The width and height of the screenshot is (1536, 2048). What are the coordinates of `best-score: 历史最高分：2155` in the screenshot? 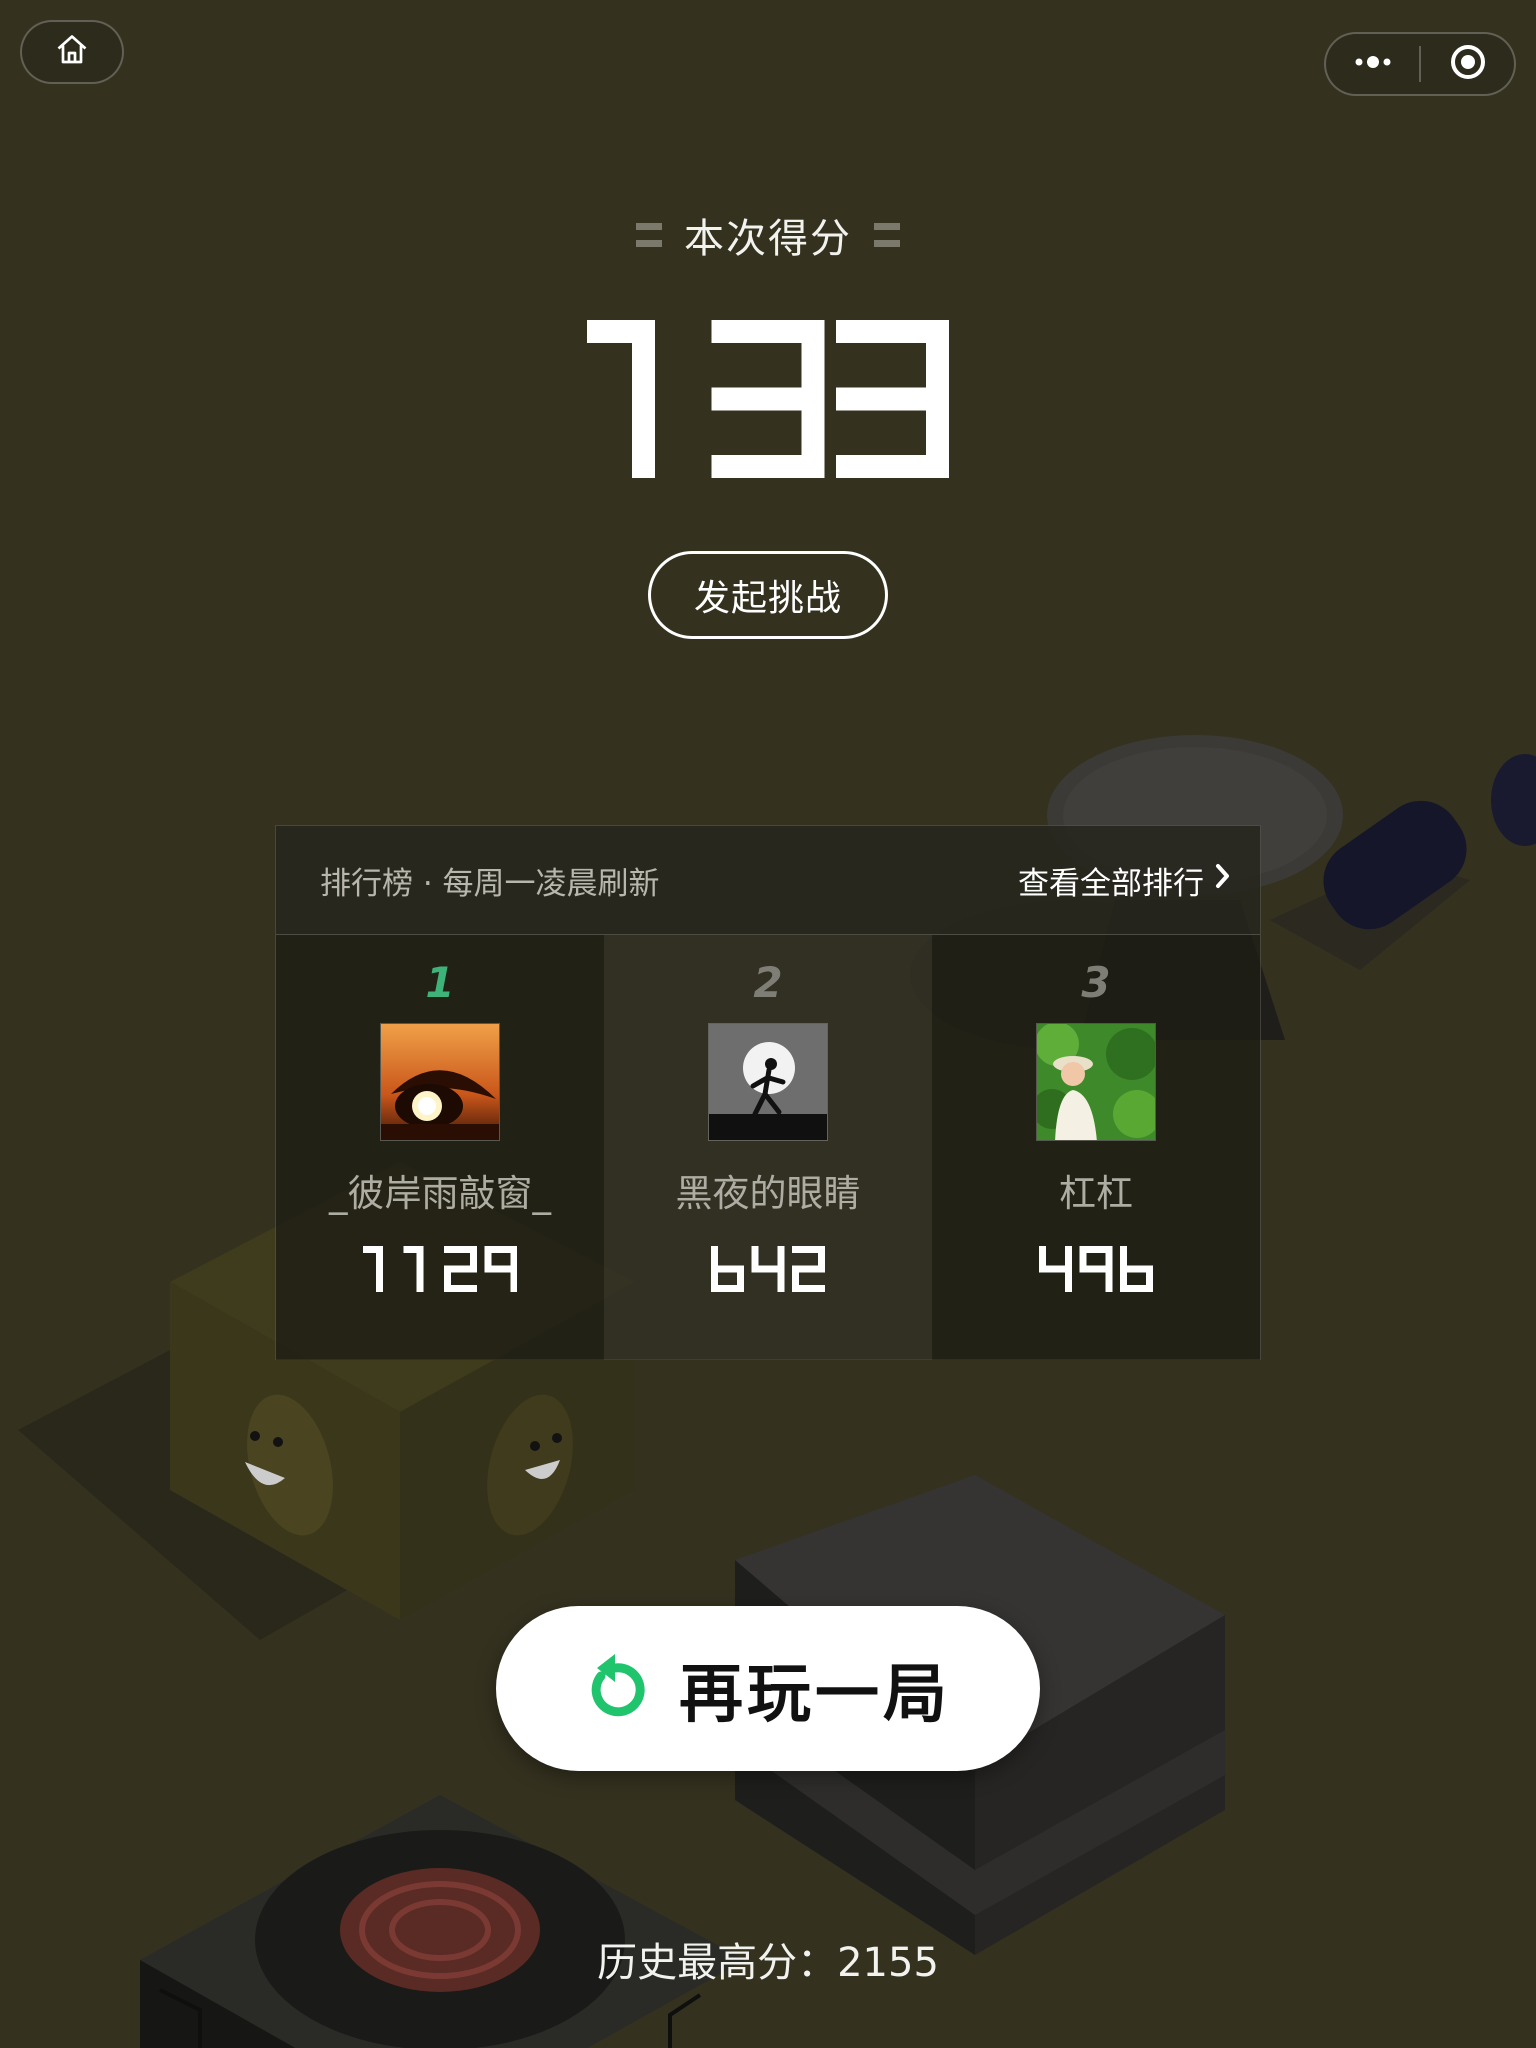 It's located at (768, 1963).